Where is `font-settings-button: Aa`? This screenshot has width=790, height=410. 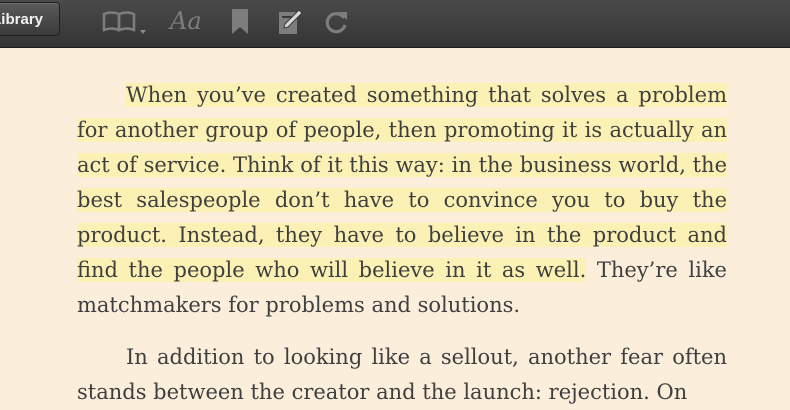 font-settings-button: Aa is located at coordinates (186, 21).